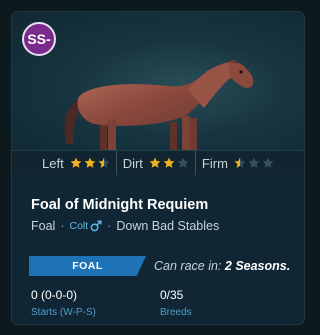 This screenshot has width=320, height=335. Describe the element at coordinates (87, 266) in the screenshot. I see `age-badge: FOAL` at that location.